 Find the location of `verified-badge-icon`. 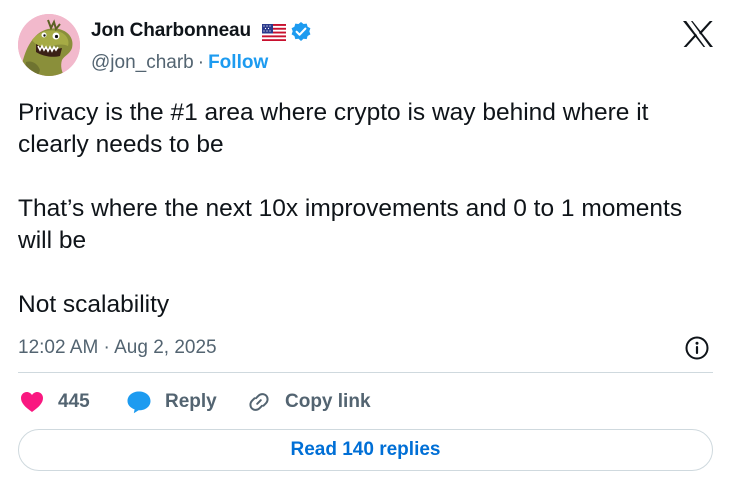

verified-badge-icon is located at coordinates (301, 32).